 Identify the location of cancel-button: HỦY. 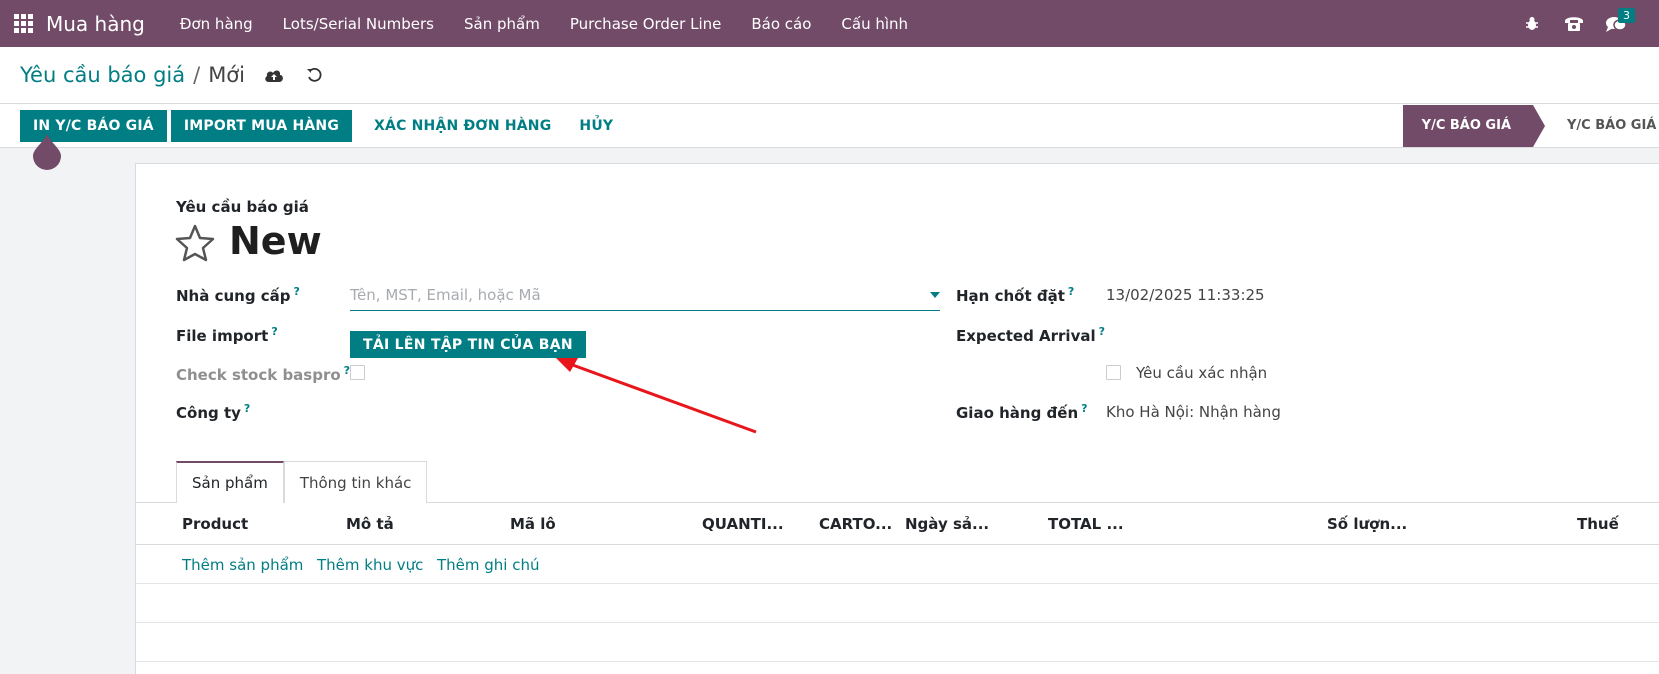
(596, 126).